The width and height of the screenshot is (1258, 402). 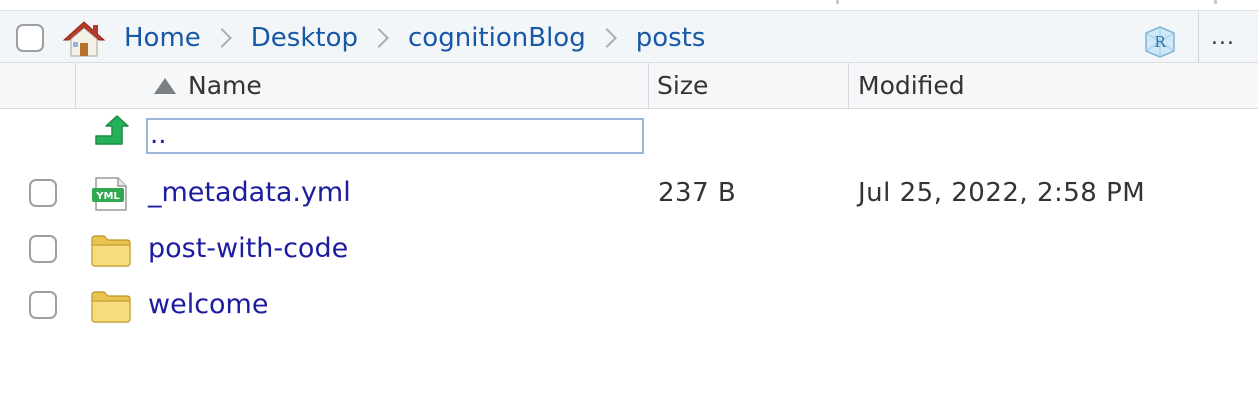 I want to click on breadcrumb-posts: posts, so click(x=671, y=38).